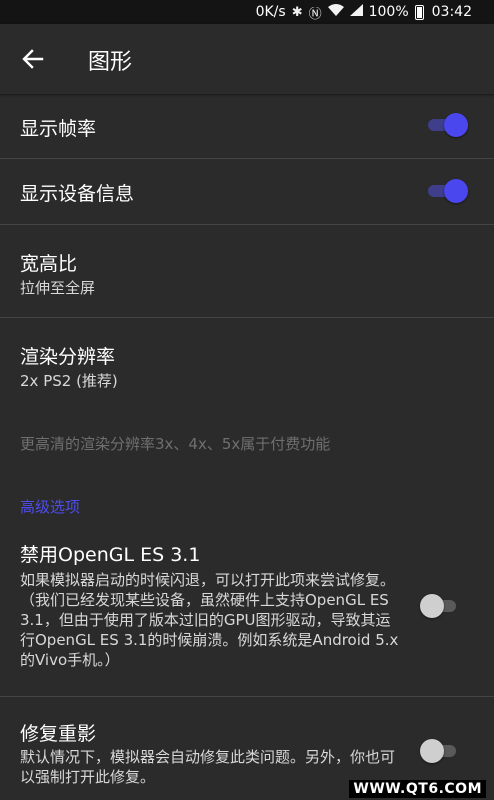  I want to click on signal-icon, so click(356, 12).